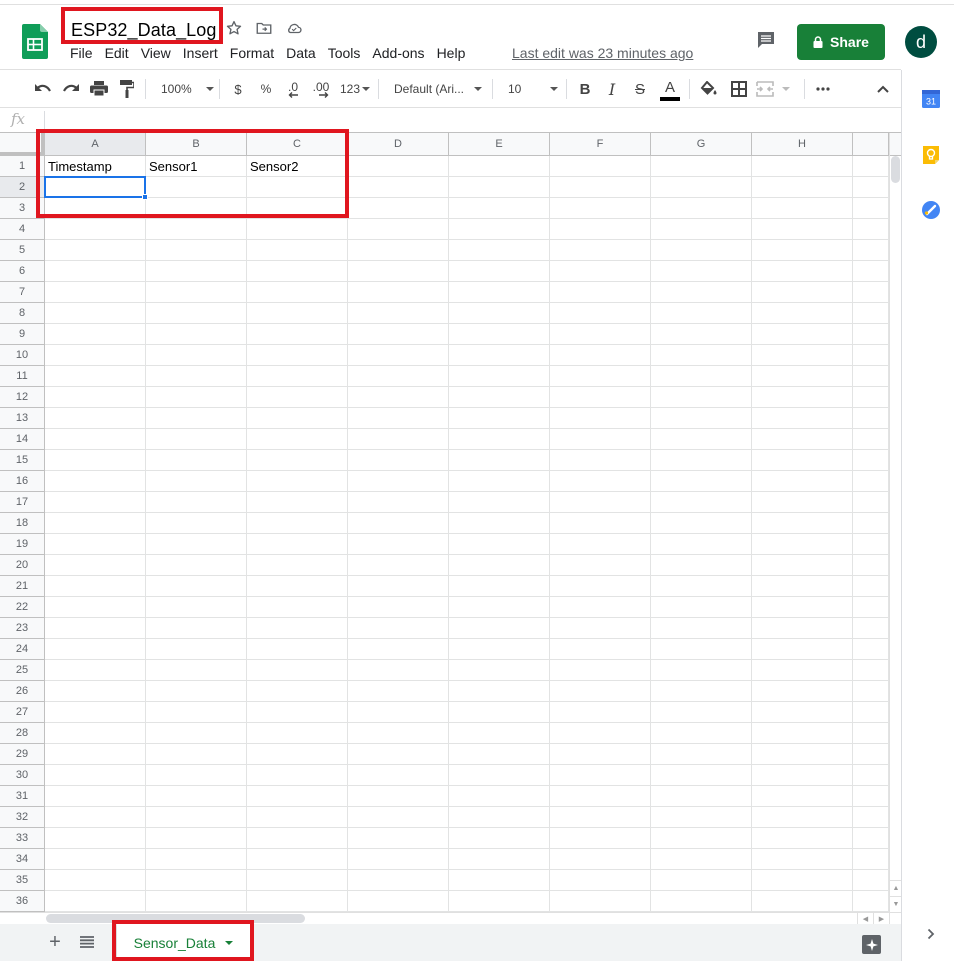  I want to click on cell-a33, so click(95, 838).